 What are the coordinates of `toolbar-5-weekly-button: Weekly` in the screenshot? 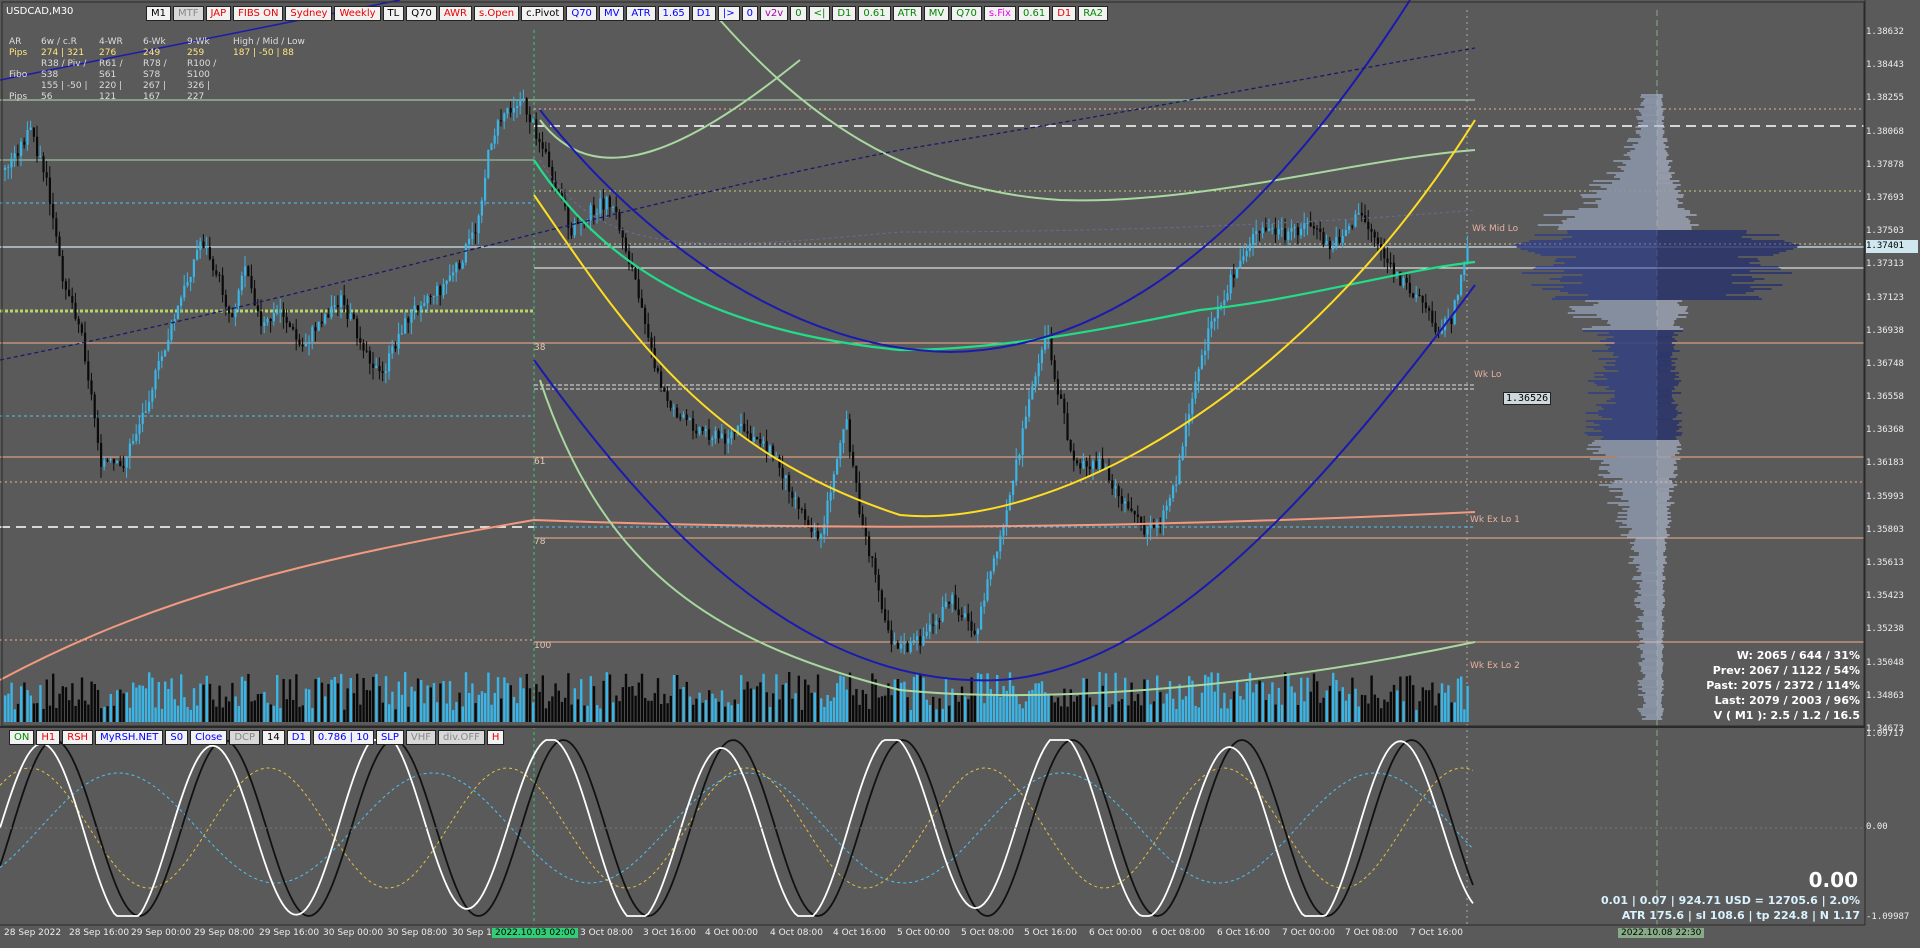 It's located at (357, 13).